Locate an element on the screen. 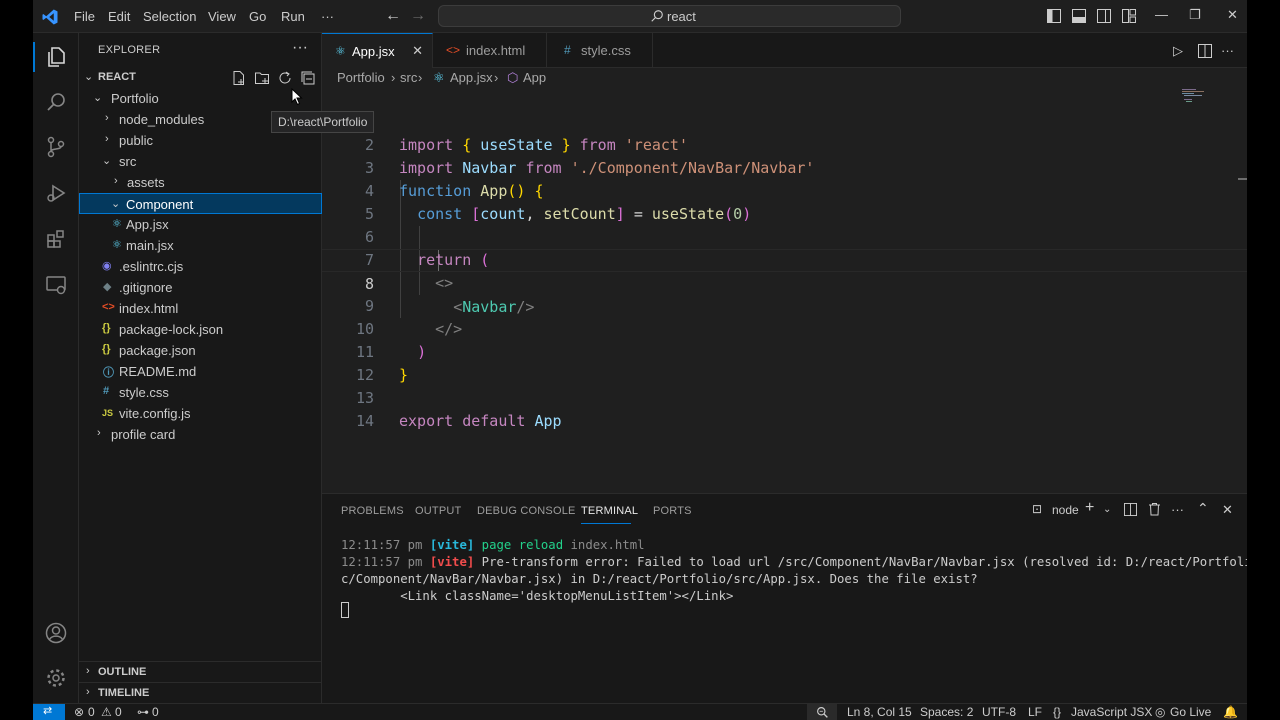 The image size is (1280, 720). tree-folder-public: › public is located at coordinates (200, 140).